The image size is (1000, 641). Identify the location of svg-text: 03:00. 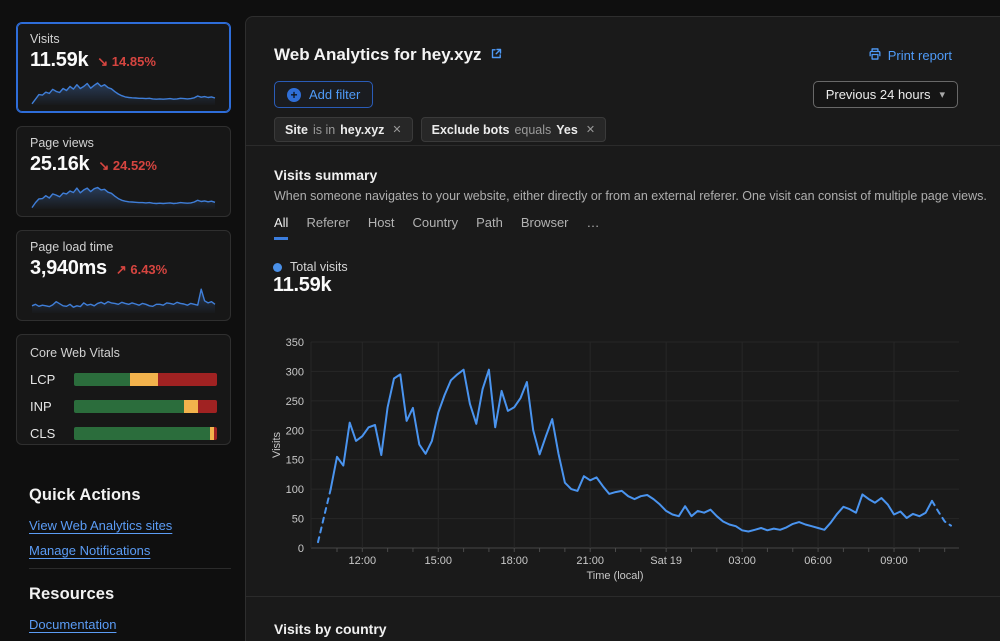
(742, 561).